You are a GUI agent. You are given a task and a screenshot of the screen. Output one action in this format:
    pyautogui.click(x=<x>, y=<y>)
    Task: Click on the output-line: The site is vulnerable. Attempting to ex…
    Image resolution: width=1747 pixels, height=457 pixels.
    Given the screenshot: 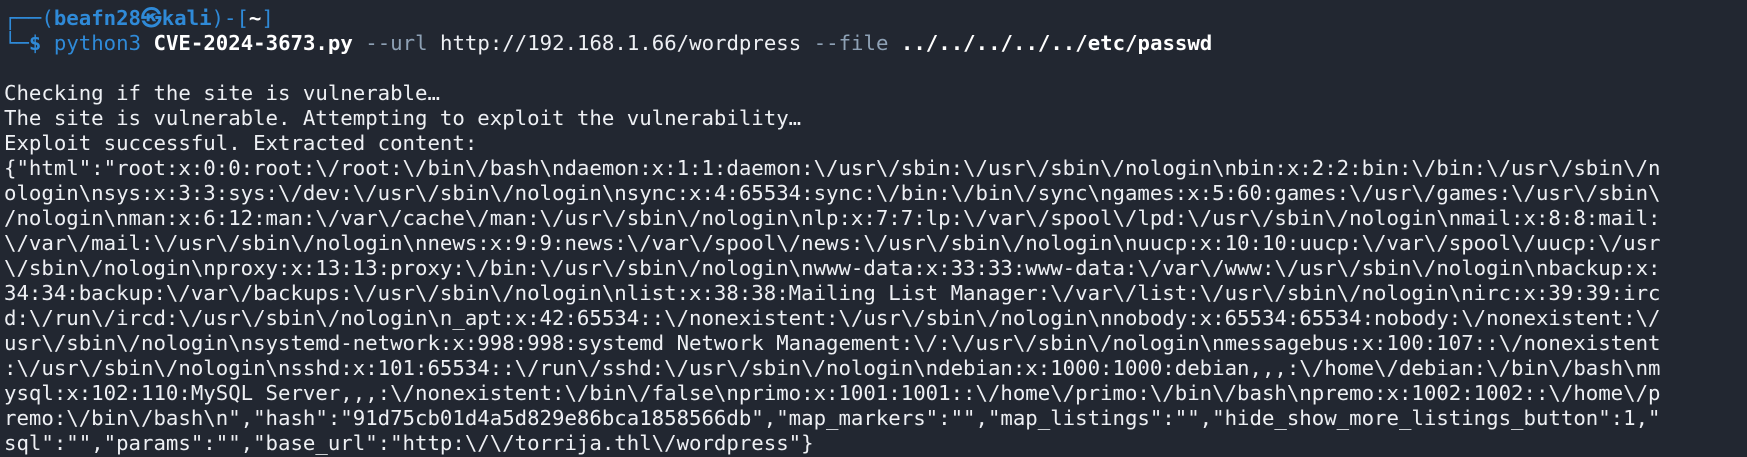 What is the action you would take?
    pyautogui.click(x=403, y=118)
    